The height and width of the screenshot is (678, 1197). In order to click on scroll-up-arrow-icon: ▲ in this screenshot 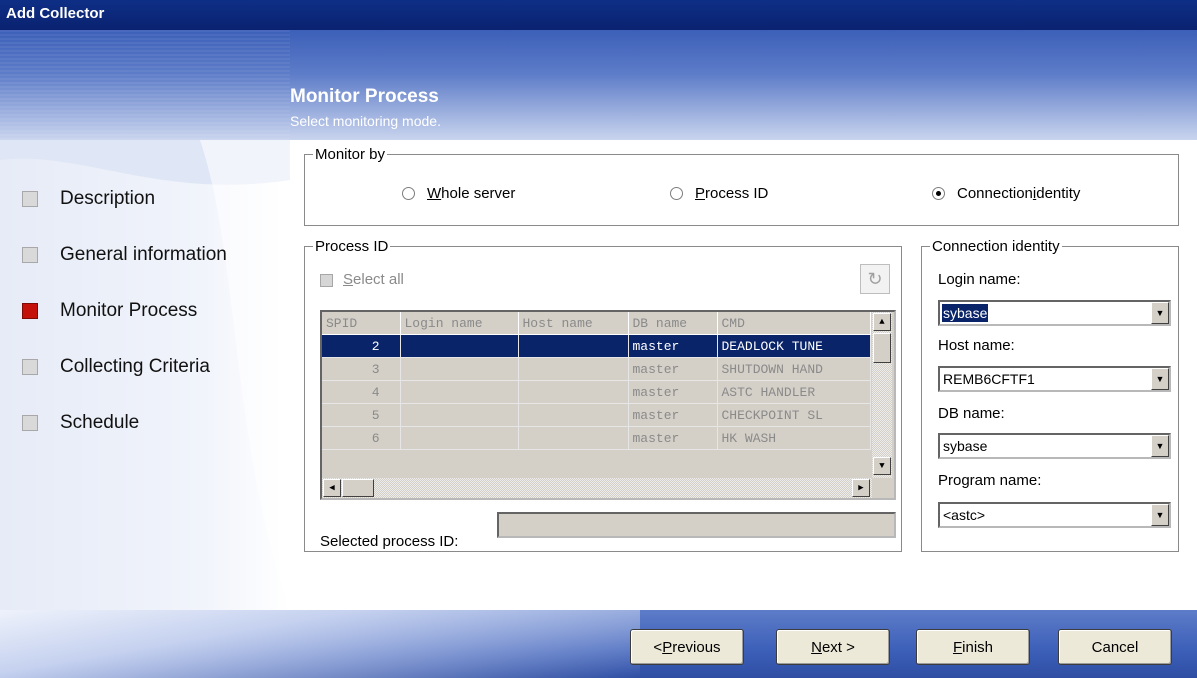, I will do `click(882, 322)`.